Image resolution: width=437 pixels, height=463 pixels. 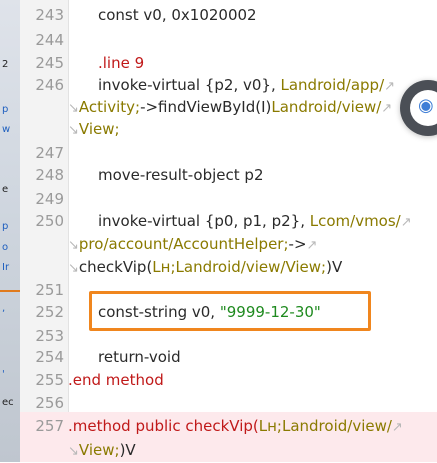 I want to click on code-token: checkVip(, so click(x=115, y=267).